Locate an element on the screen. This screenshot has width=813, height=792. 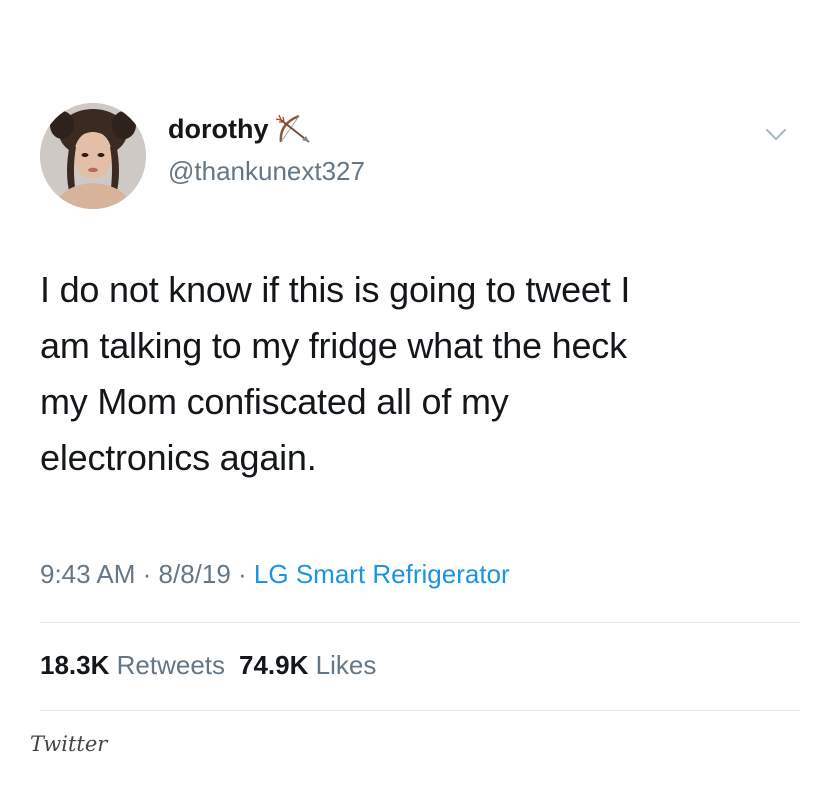
tweet-stats: 18.3K Retweets 74.9K Likes is located at coordinates (208, 665).